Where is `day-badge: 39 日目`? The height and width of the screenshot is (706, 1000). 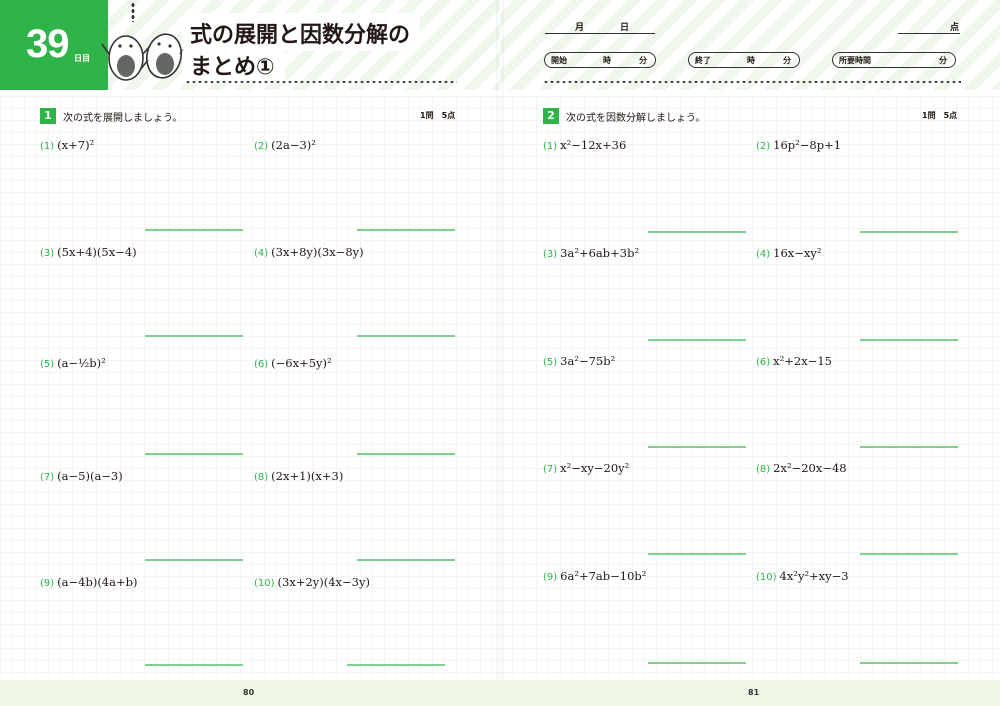 day-badge: 39 日目 is located at coordinates (54, 45).